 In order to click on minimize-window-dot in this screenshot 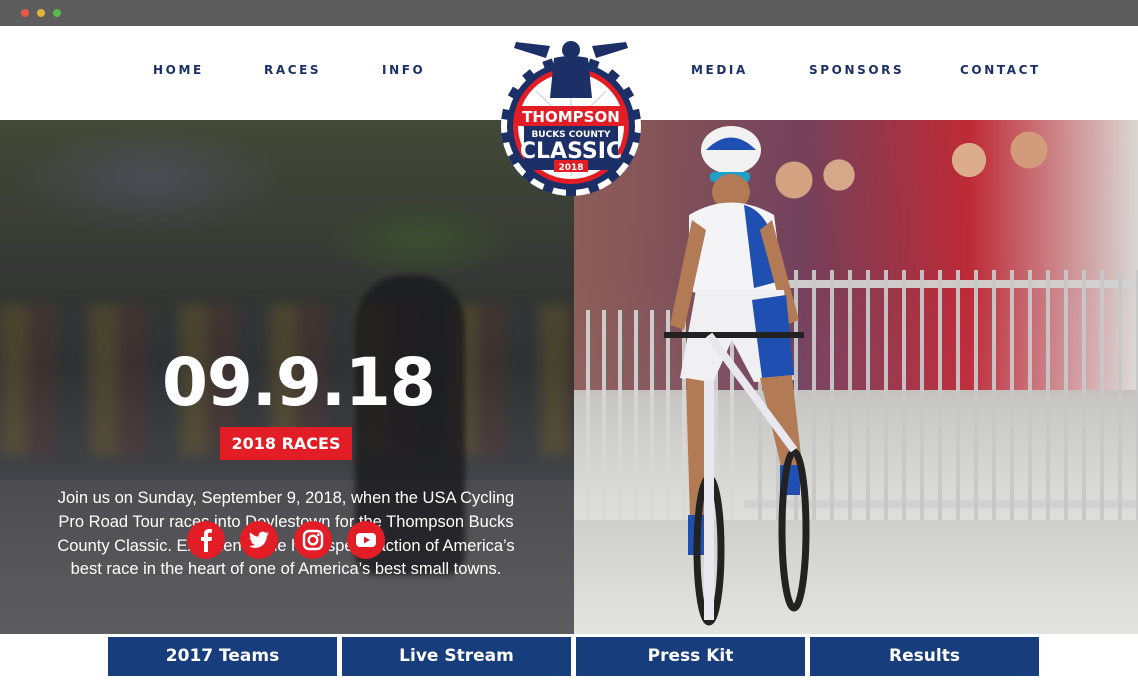, I will do `click(41, 13)`.